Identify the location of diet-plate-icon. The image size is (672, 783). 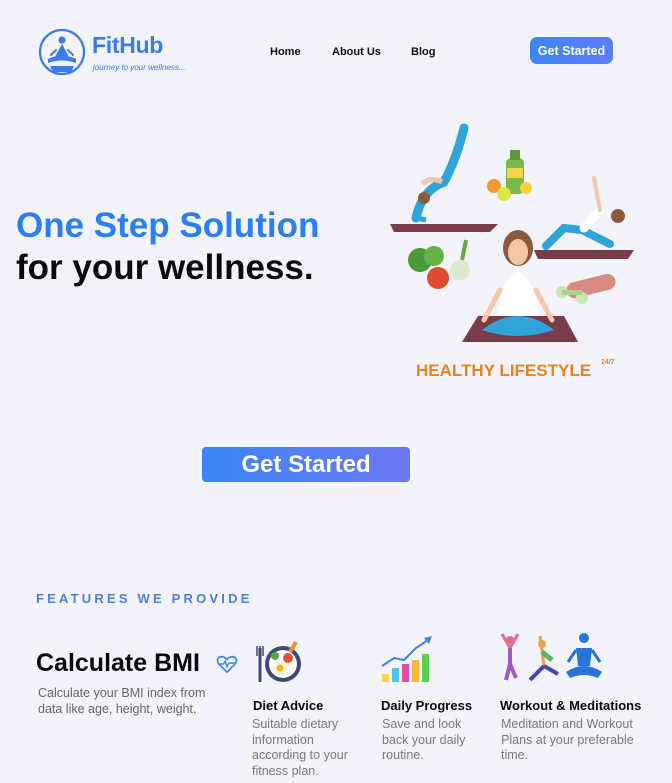
(278, 661).